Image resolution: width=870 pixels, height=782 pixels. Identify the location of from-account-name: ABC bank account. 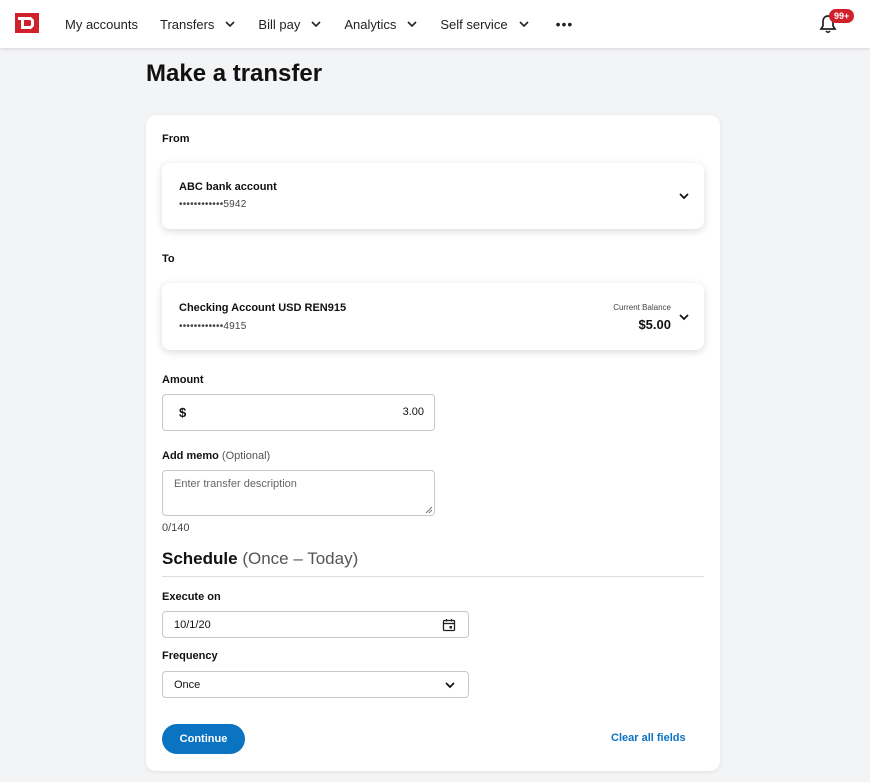
(228, 187).